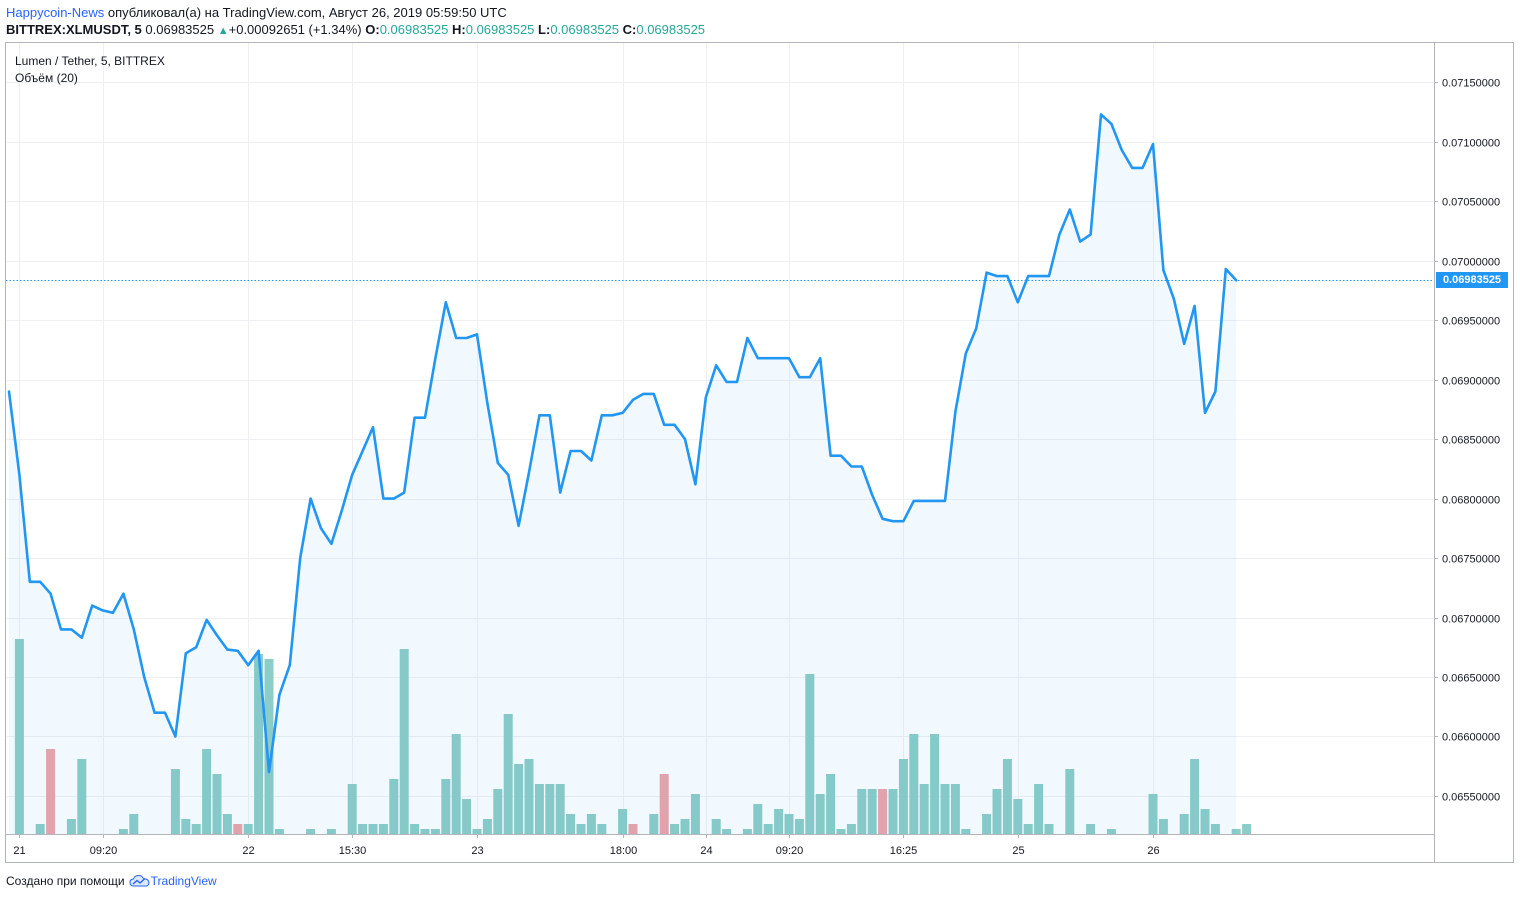  I want to click on footer: Создано при помощи TradingView, so click(111, 881).